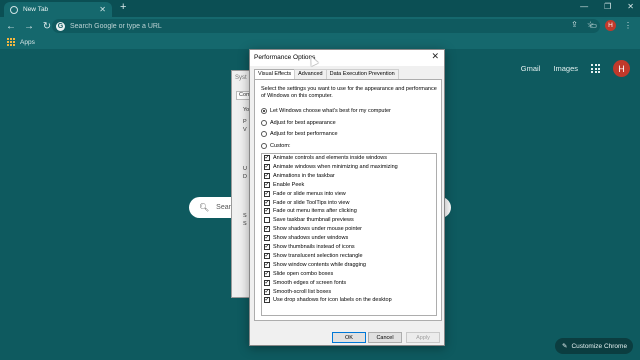 Image resolution: width=640 pixels, height=360 pixels. I want to click on visual-effect-option: ✓ Slide open combo boxes, so click(299, 273).